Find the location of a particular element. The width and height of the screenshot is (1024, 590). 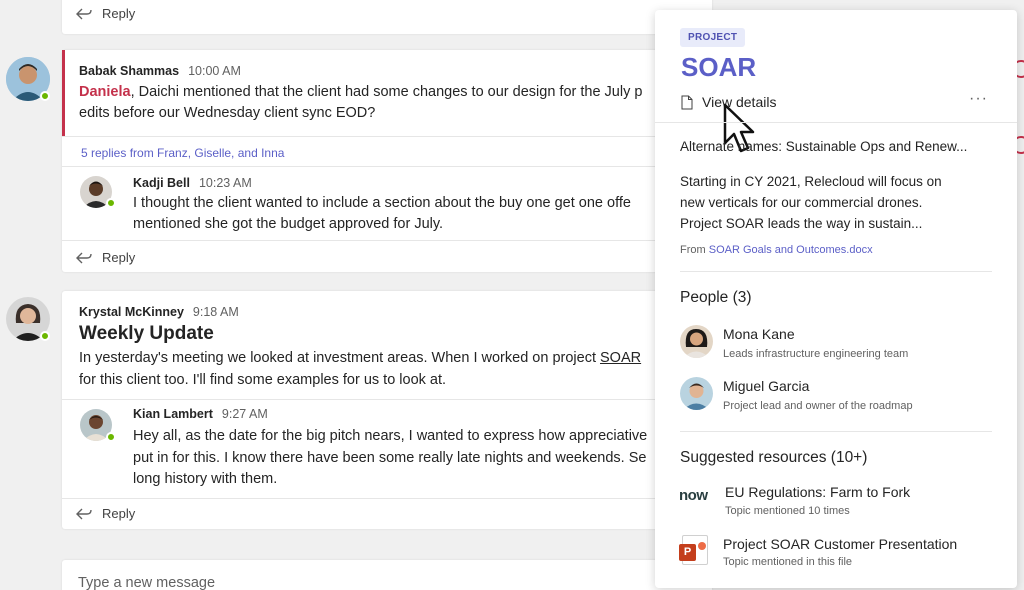

source-attribution: From SOAR Goals and Outcomes.docx is located at coordinates (776, 250).